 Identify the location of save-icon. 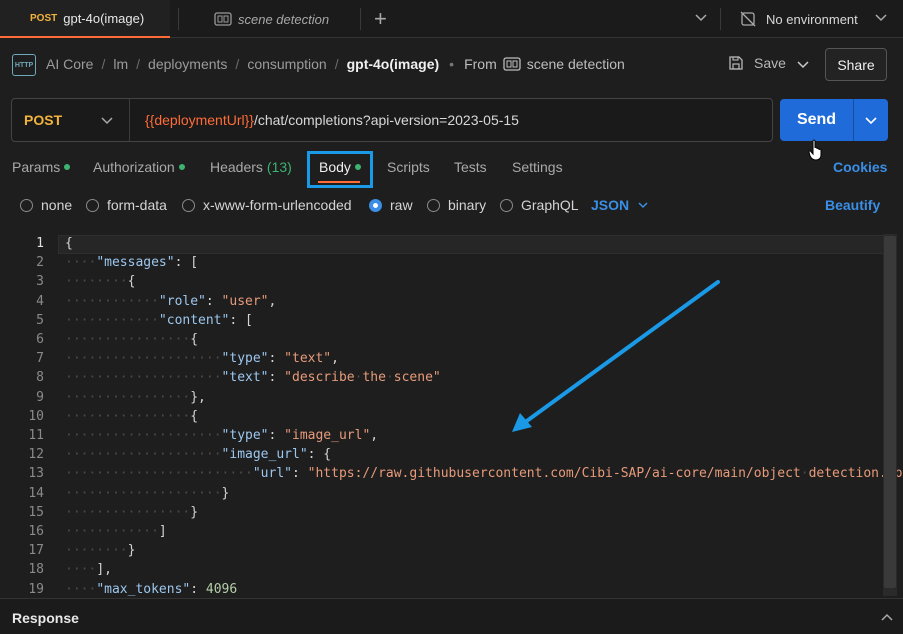
(736, 63).